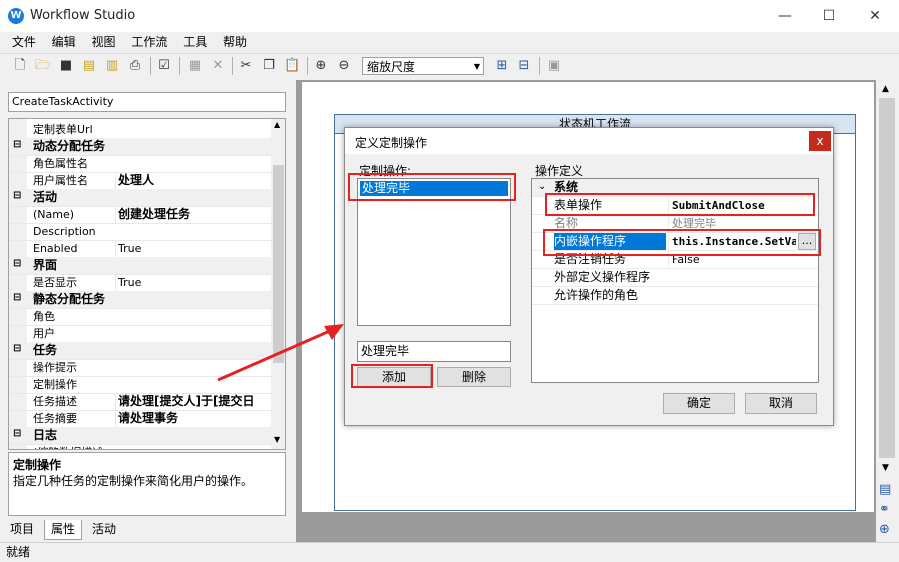 The height and width of the screenshot is (562, 899). I want to click on tab-properties: 属性, so click(63, 530).